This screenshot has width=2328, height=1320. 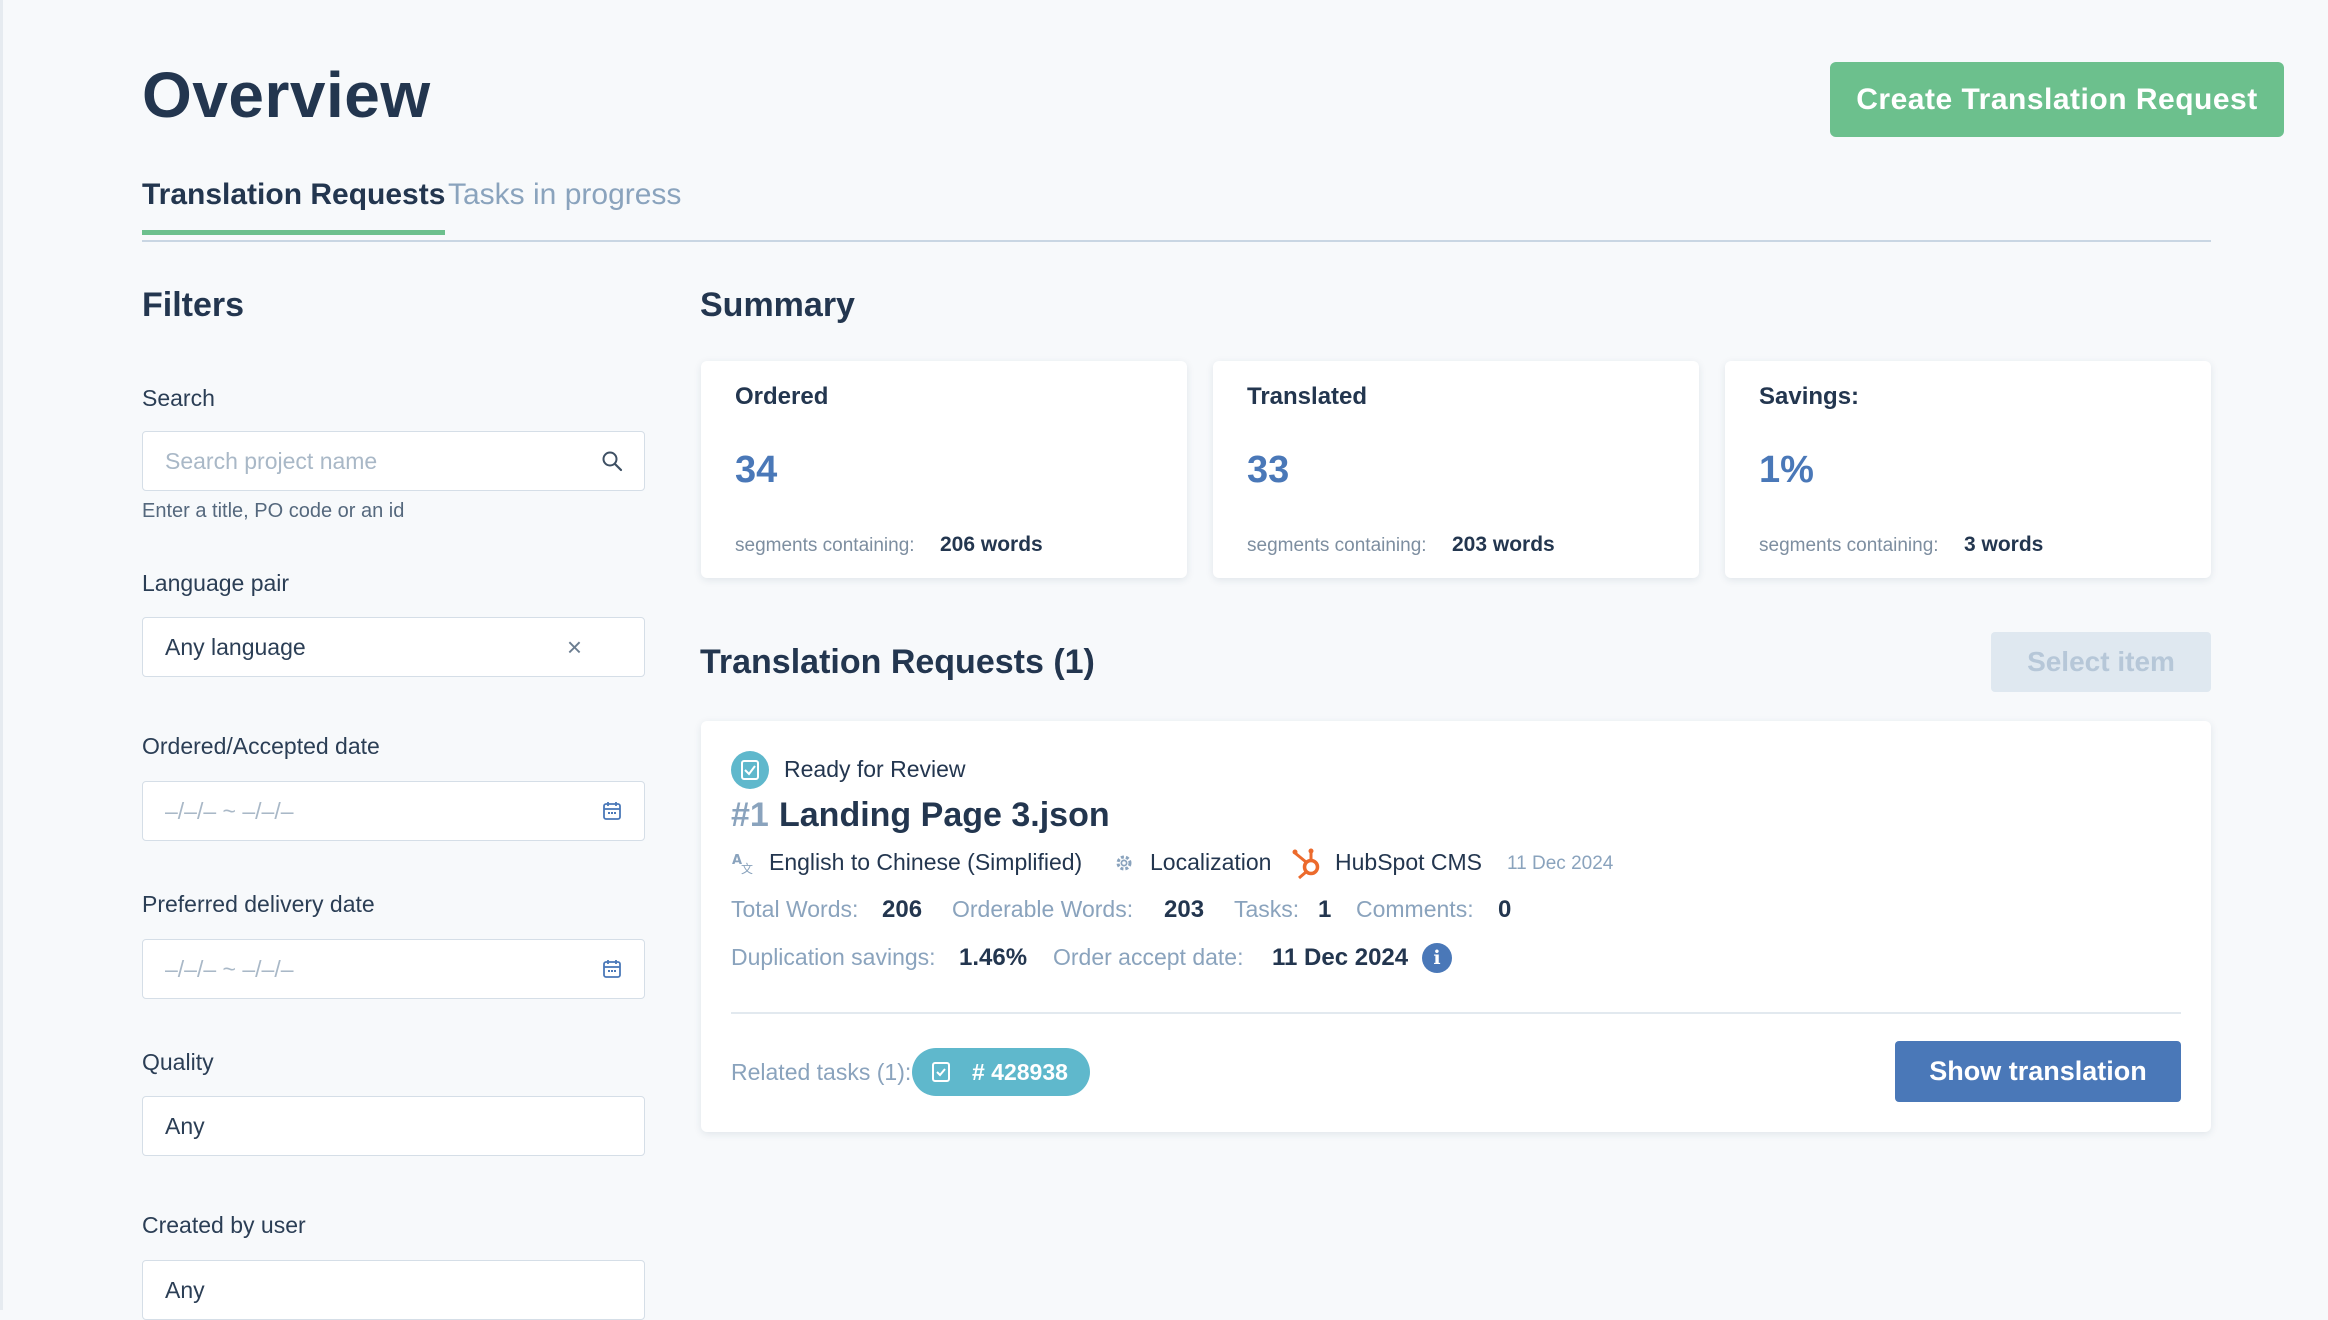 I want to click on summary-card-value: 33, so click(x=1268, y=470).